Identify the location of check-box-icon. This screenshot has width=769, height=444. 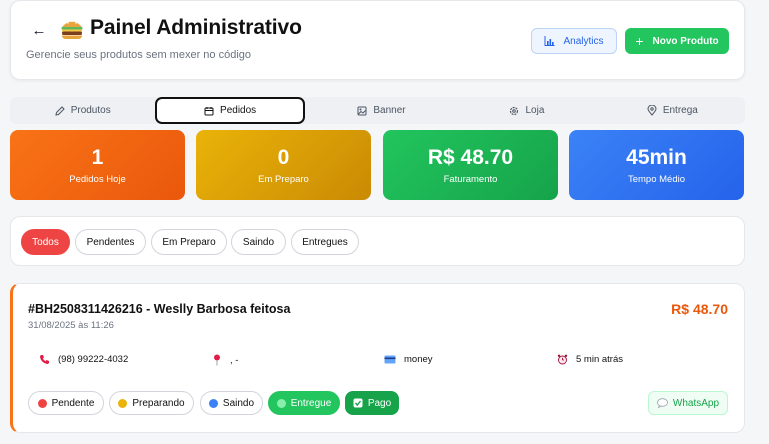
(358, 403).